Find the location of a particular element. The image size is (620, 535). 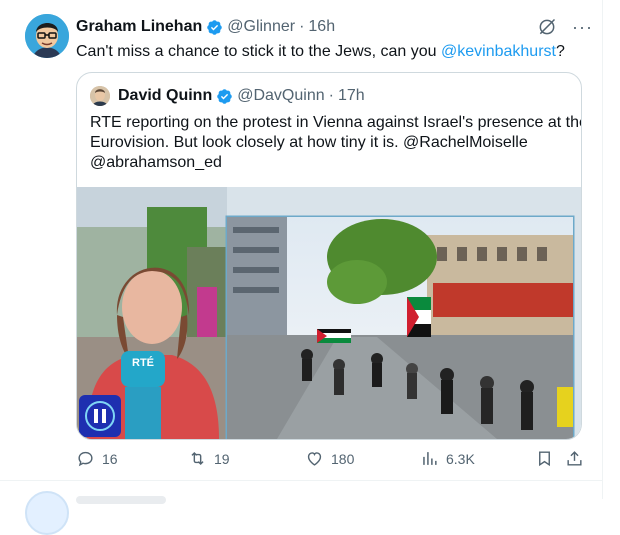

tweet-actions: 16 19 180 6.3K is located at coordinates (331, 461).